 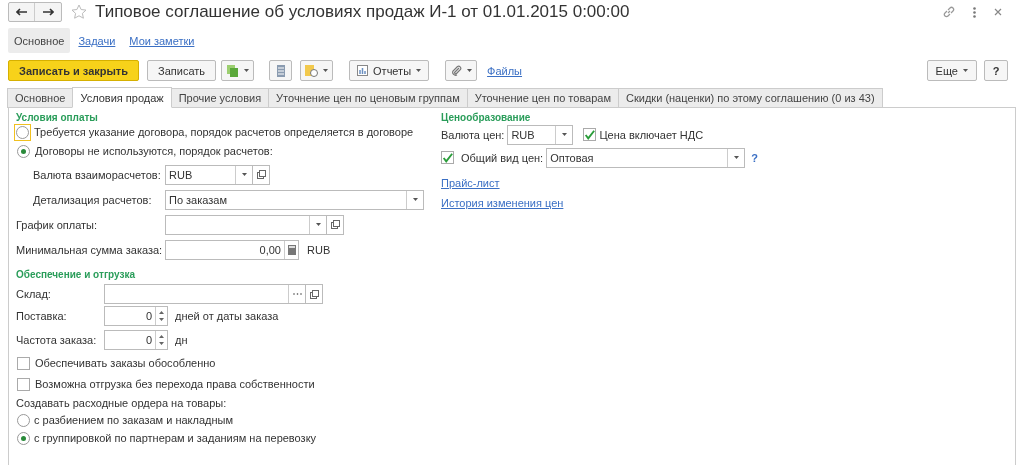 What do you see at coordinates (951, 70) in the screenshot?
I see `more-button: Еще` at bounding box center [951, 70].